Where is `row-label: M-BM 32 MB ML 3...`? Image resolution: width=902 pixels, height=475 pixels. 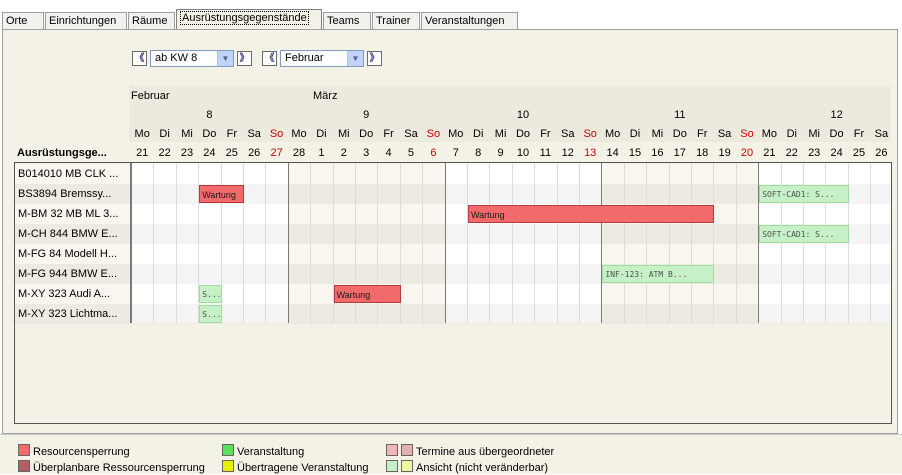
row-label: M-BM 32 MB ML 3... is located at coordinates (68, 214).